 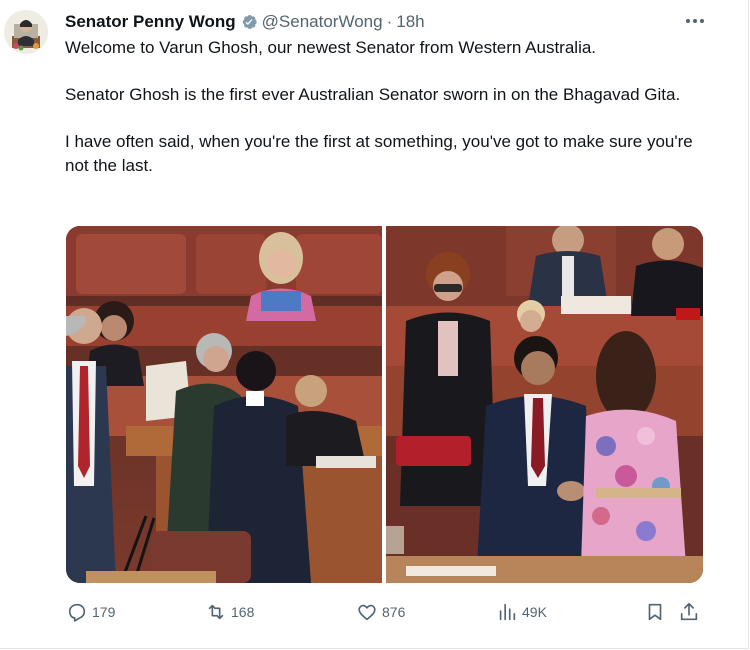 I want to click on reply-icon, so click(x=77, y=612).